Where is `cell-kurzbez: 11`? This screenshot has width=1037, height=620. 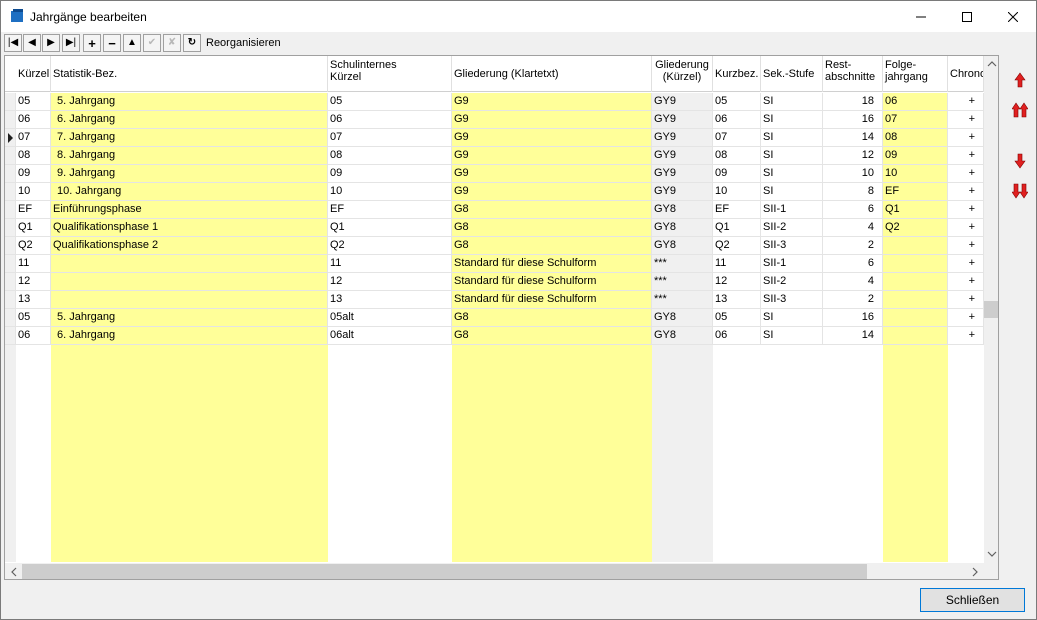
cell-kurzbez: 11 is located at coordinates (737, 264).